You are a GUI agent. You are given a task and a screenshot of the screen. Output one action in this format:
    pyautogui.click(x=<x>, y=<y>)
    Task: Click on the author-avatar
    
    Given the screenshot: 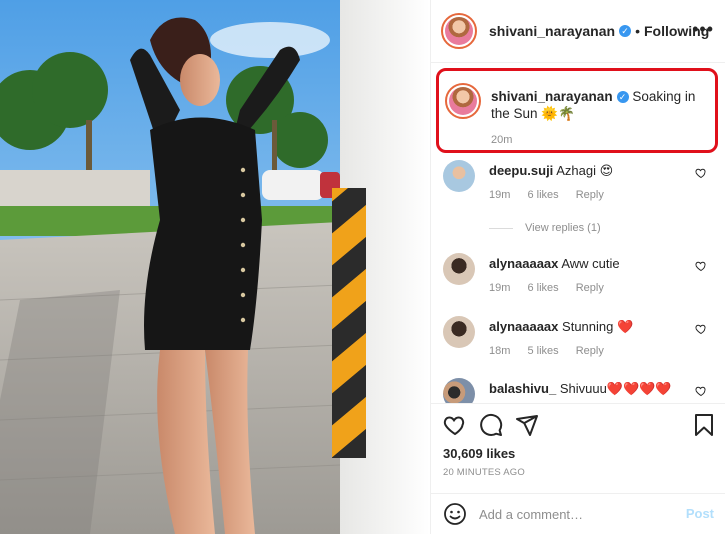 What is the action you would take?
    pyautogui.click(x=459, y=31)
    